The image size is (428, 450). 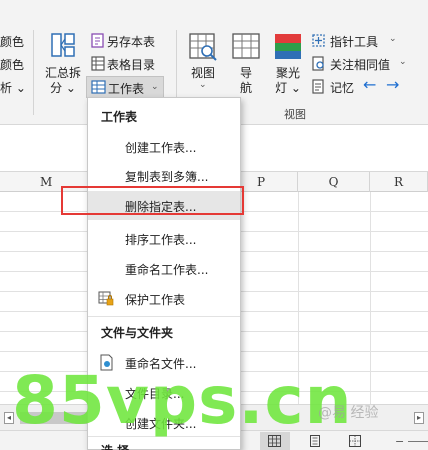 I want to click on summary-split-icon, so click(x=63, y=45).